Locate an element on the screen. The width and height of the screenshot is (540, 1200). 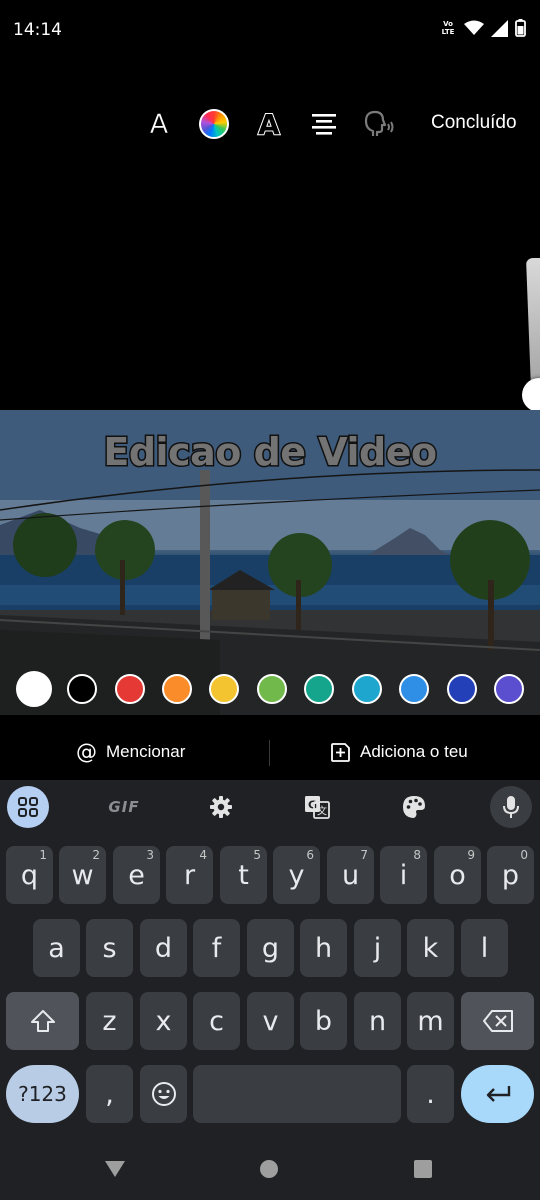
backspace-key is located at coordinates (497, 1021).